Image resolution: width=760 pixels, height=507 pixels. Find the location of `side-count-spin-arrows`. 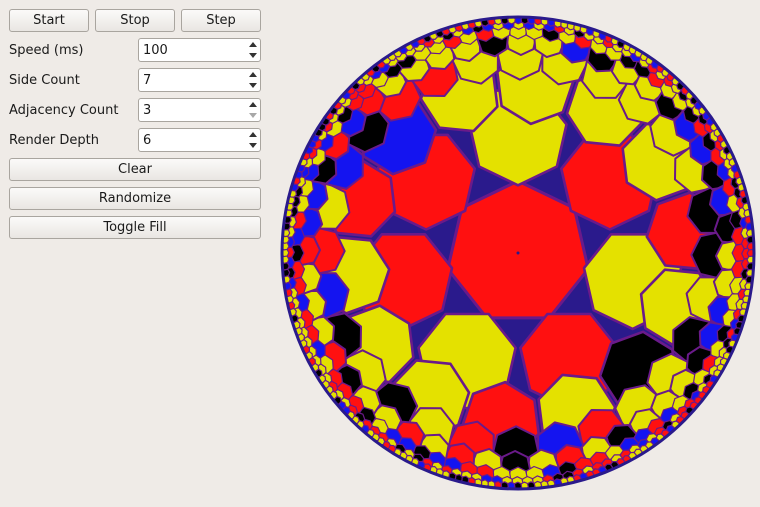

side-count-spin-arrows is located at coordinates (252, 80).